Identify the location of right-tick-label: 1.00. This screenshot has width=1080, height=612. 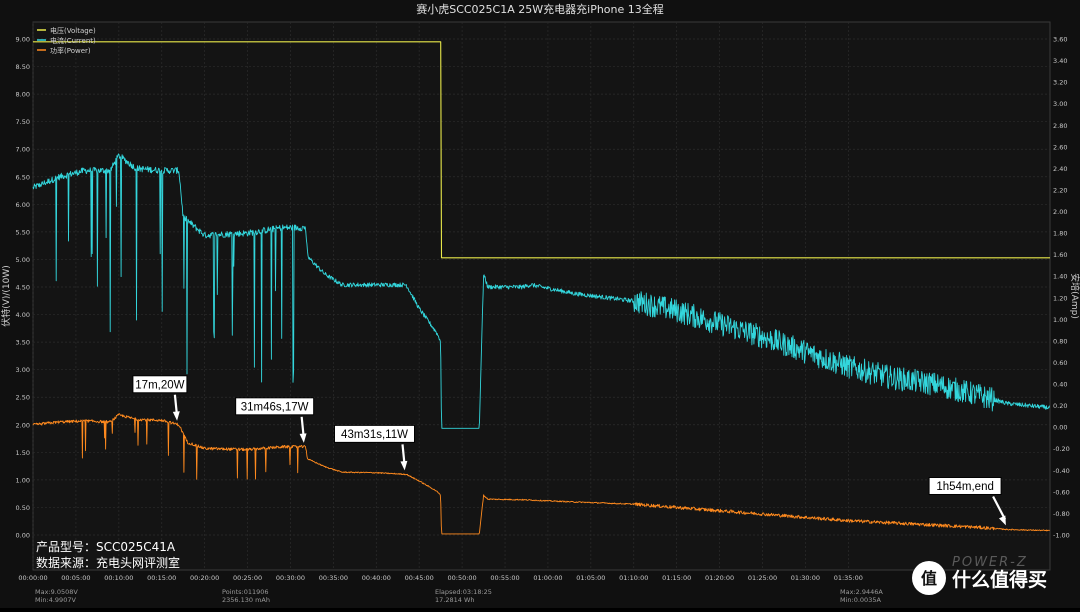
(1060, 320).